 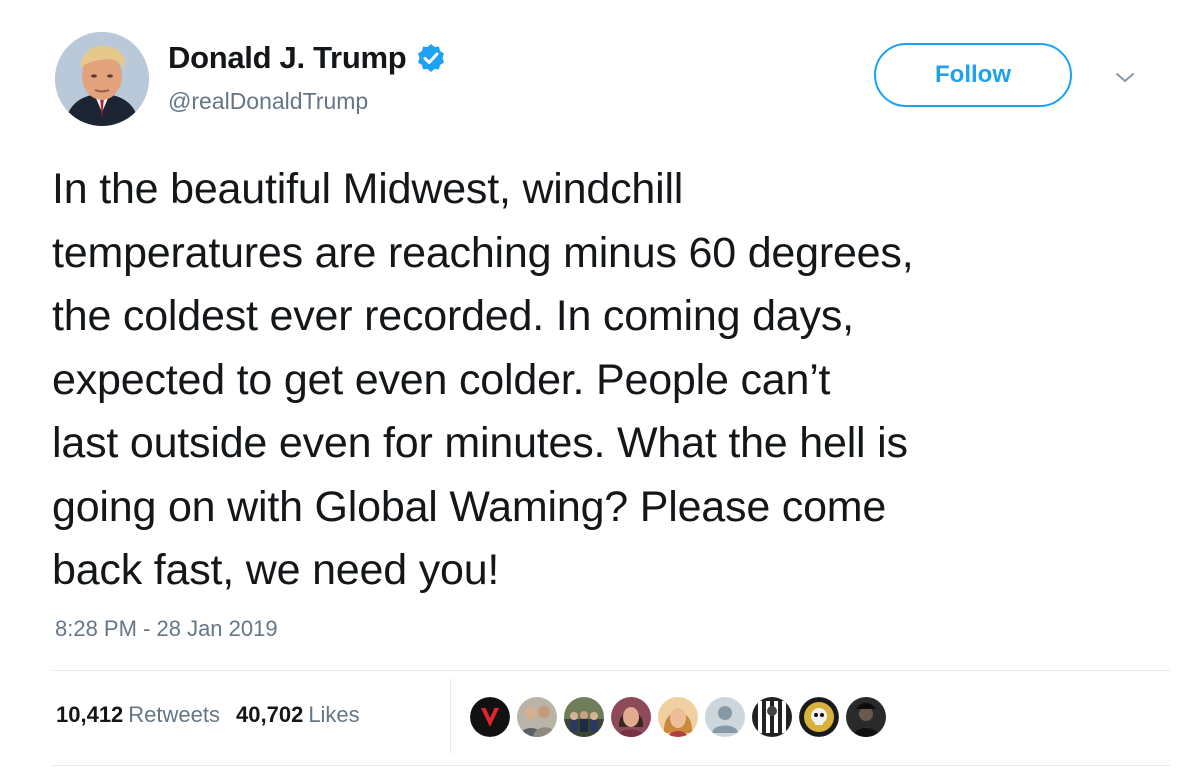 What do you see at coordinates (431, 58) in the screenshot?
I see `verified-badge-icon` at bounding box center [431, 58].